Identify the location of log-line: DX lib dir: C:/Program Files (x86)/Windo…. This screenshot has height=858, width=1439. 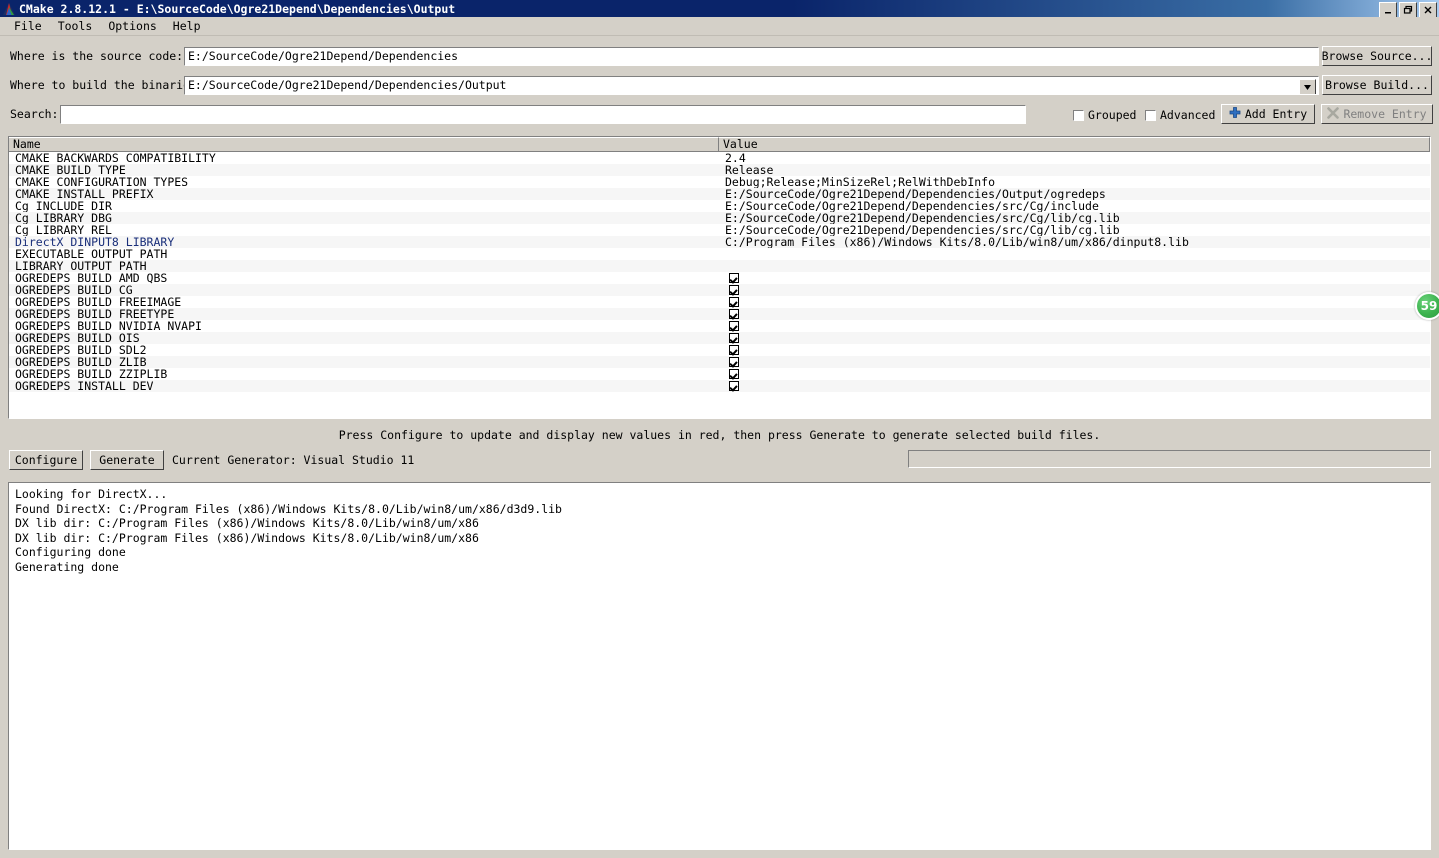
(247, 523).